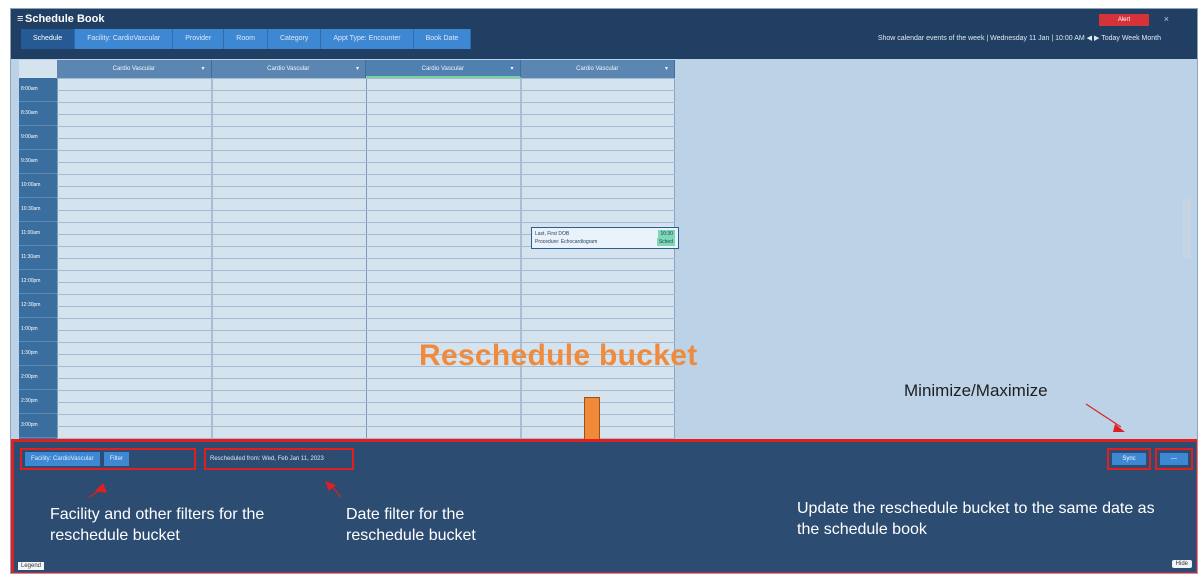 The width and height of the screenshot is (1204, 577). What do you see at coordinates (38, 282) in the screenshot?
I see `time-label: 12:00pm` at bounding box center [38, 282].